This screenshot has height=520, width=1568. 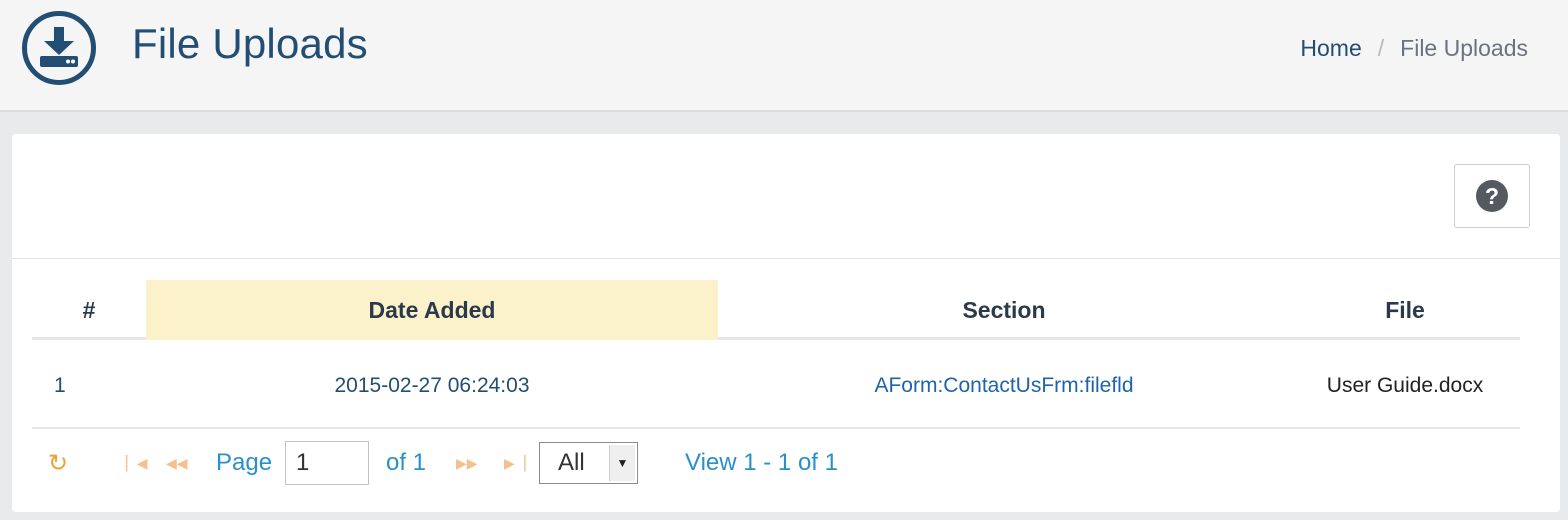 What do you see at coordinates (467, 463) in the screenshot?
I see `next-page-icon: ▶▶` at bounding box center [467, 463].